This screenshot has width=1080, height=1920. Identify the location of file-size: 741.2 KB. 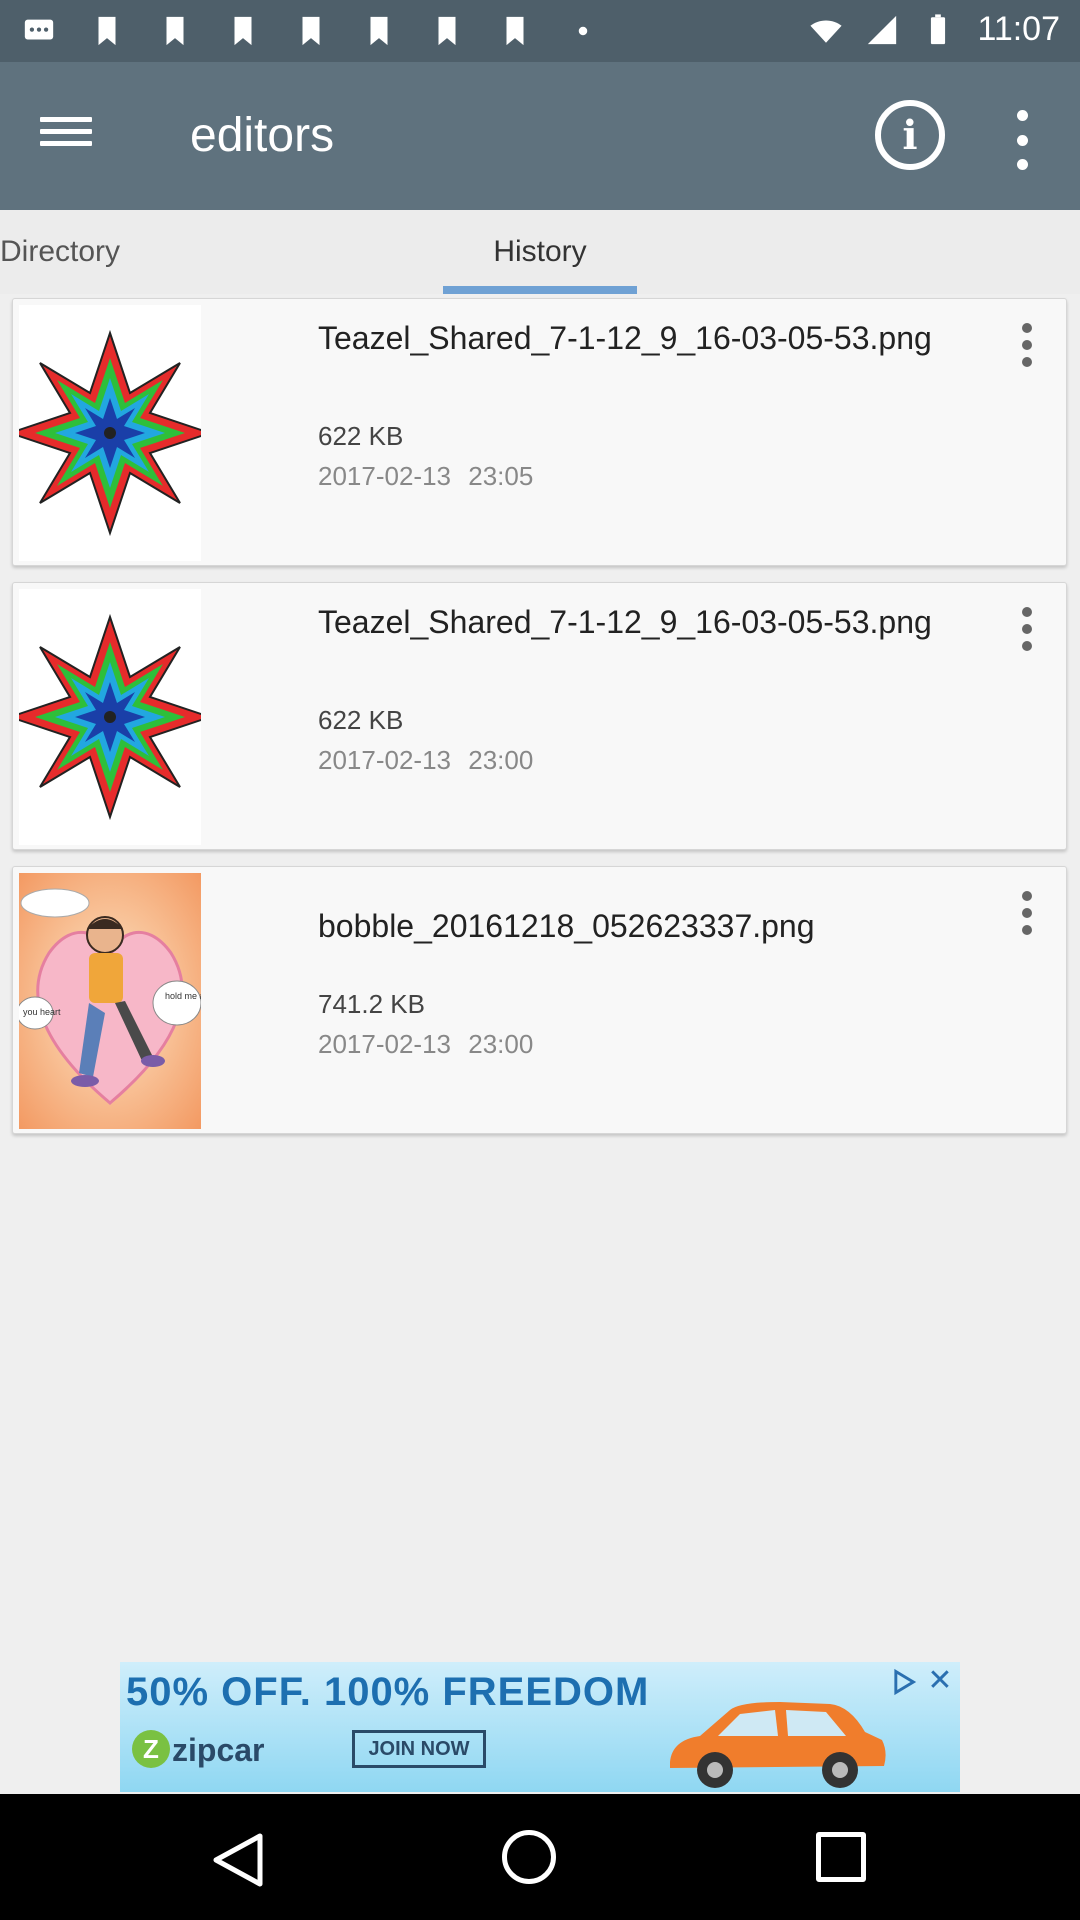
(371, 1004).